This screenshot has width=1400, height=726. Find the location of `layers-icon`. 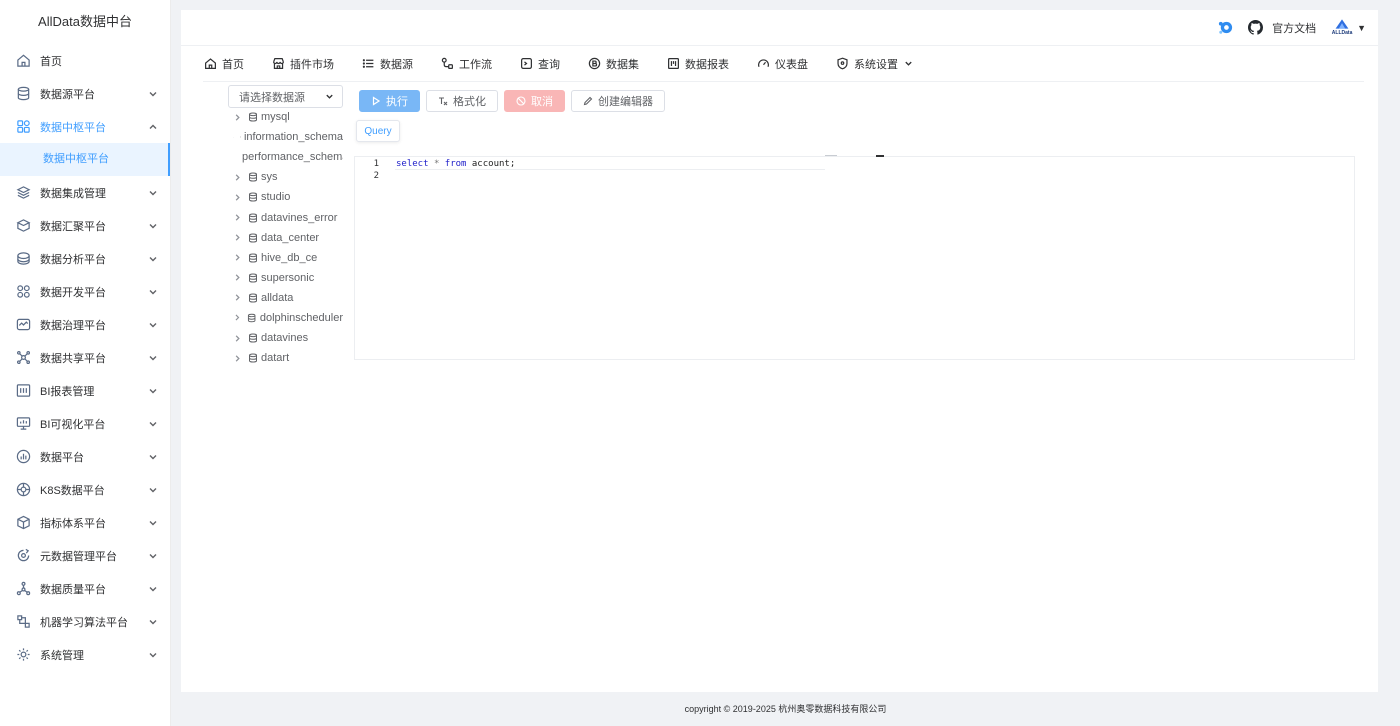

layers-icon is located at coordinates (23, 192).